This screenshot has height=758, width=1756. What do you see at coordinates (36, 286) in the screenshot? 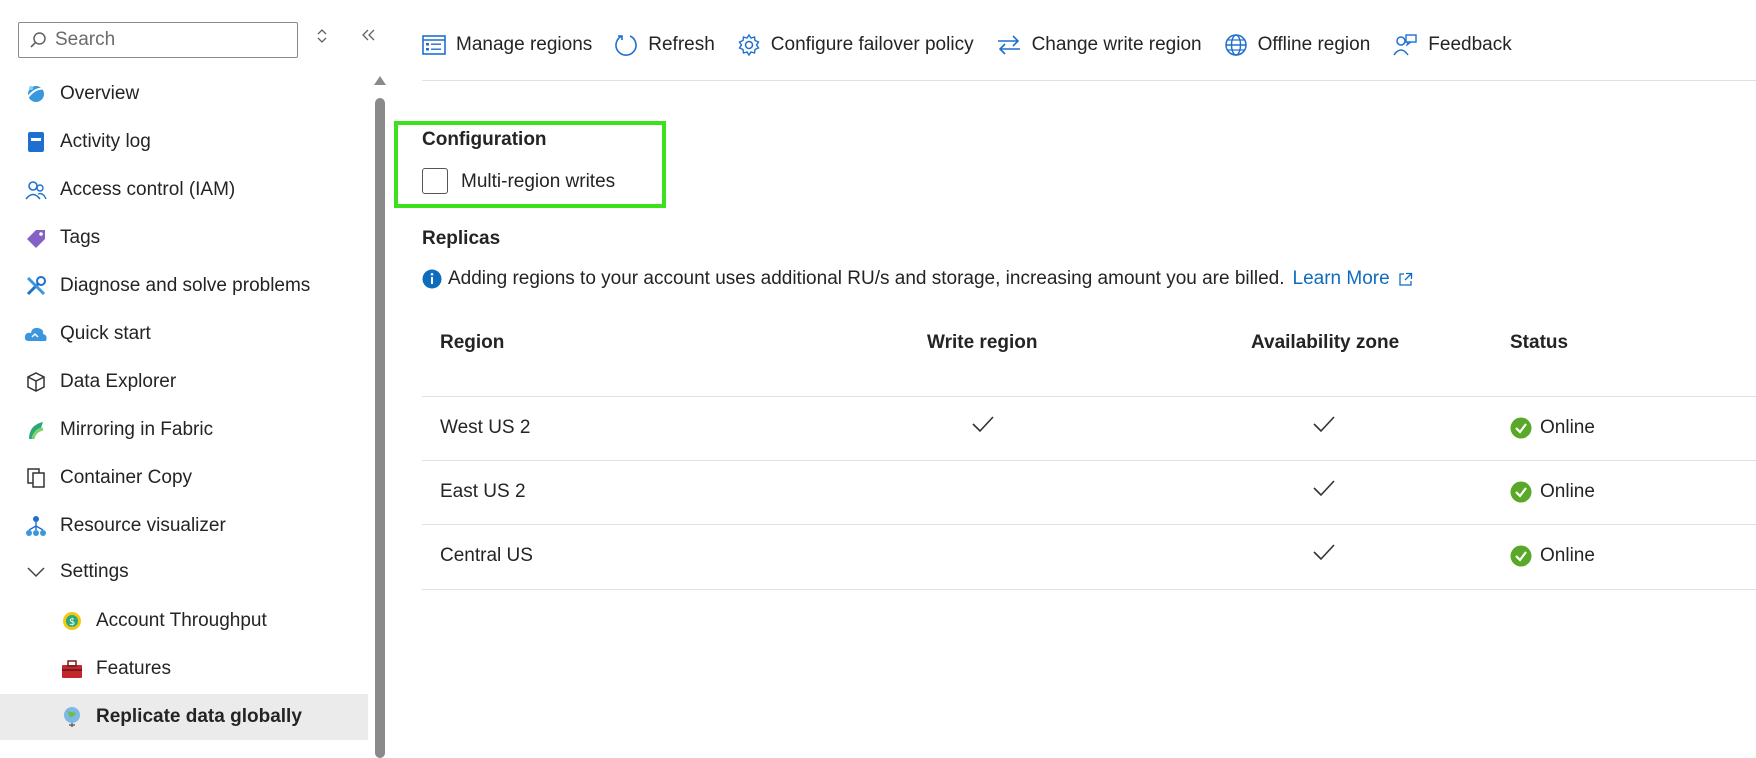
I see `wrench-icon` at bounding box center [36, 286].